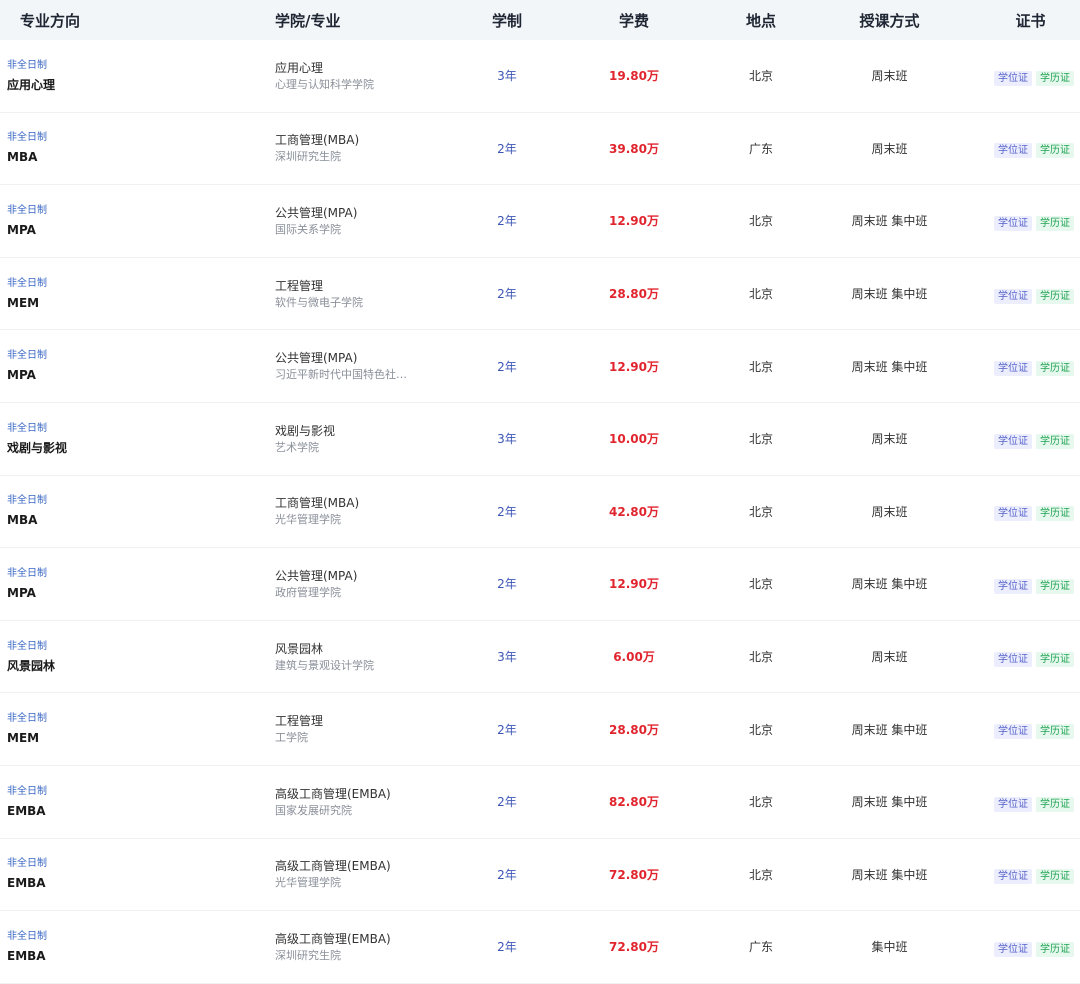  Describe the element at coordinates (313, 810) in the screenshot. I see `school-name: 国家发展研究院` at that location.